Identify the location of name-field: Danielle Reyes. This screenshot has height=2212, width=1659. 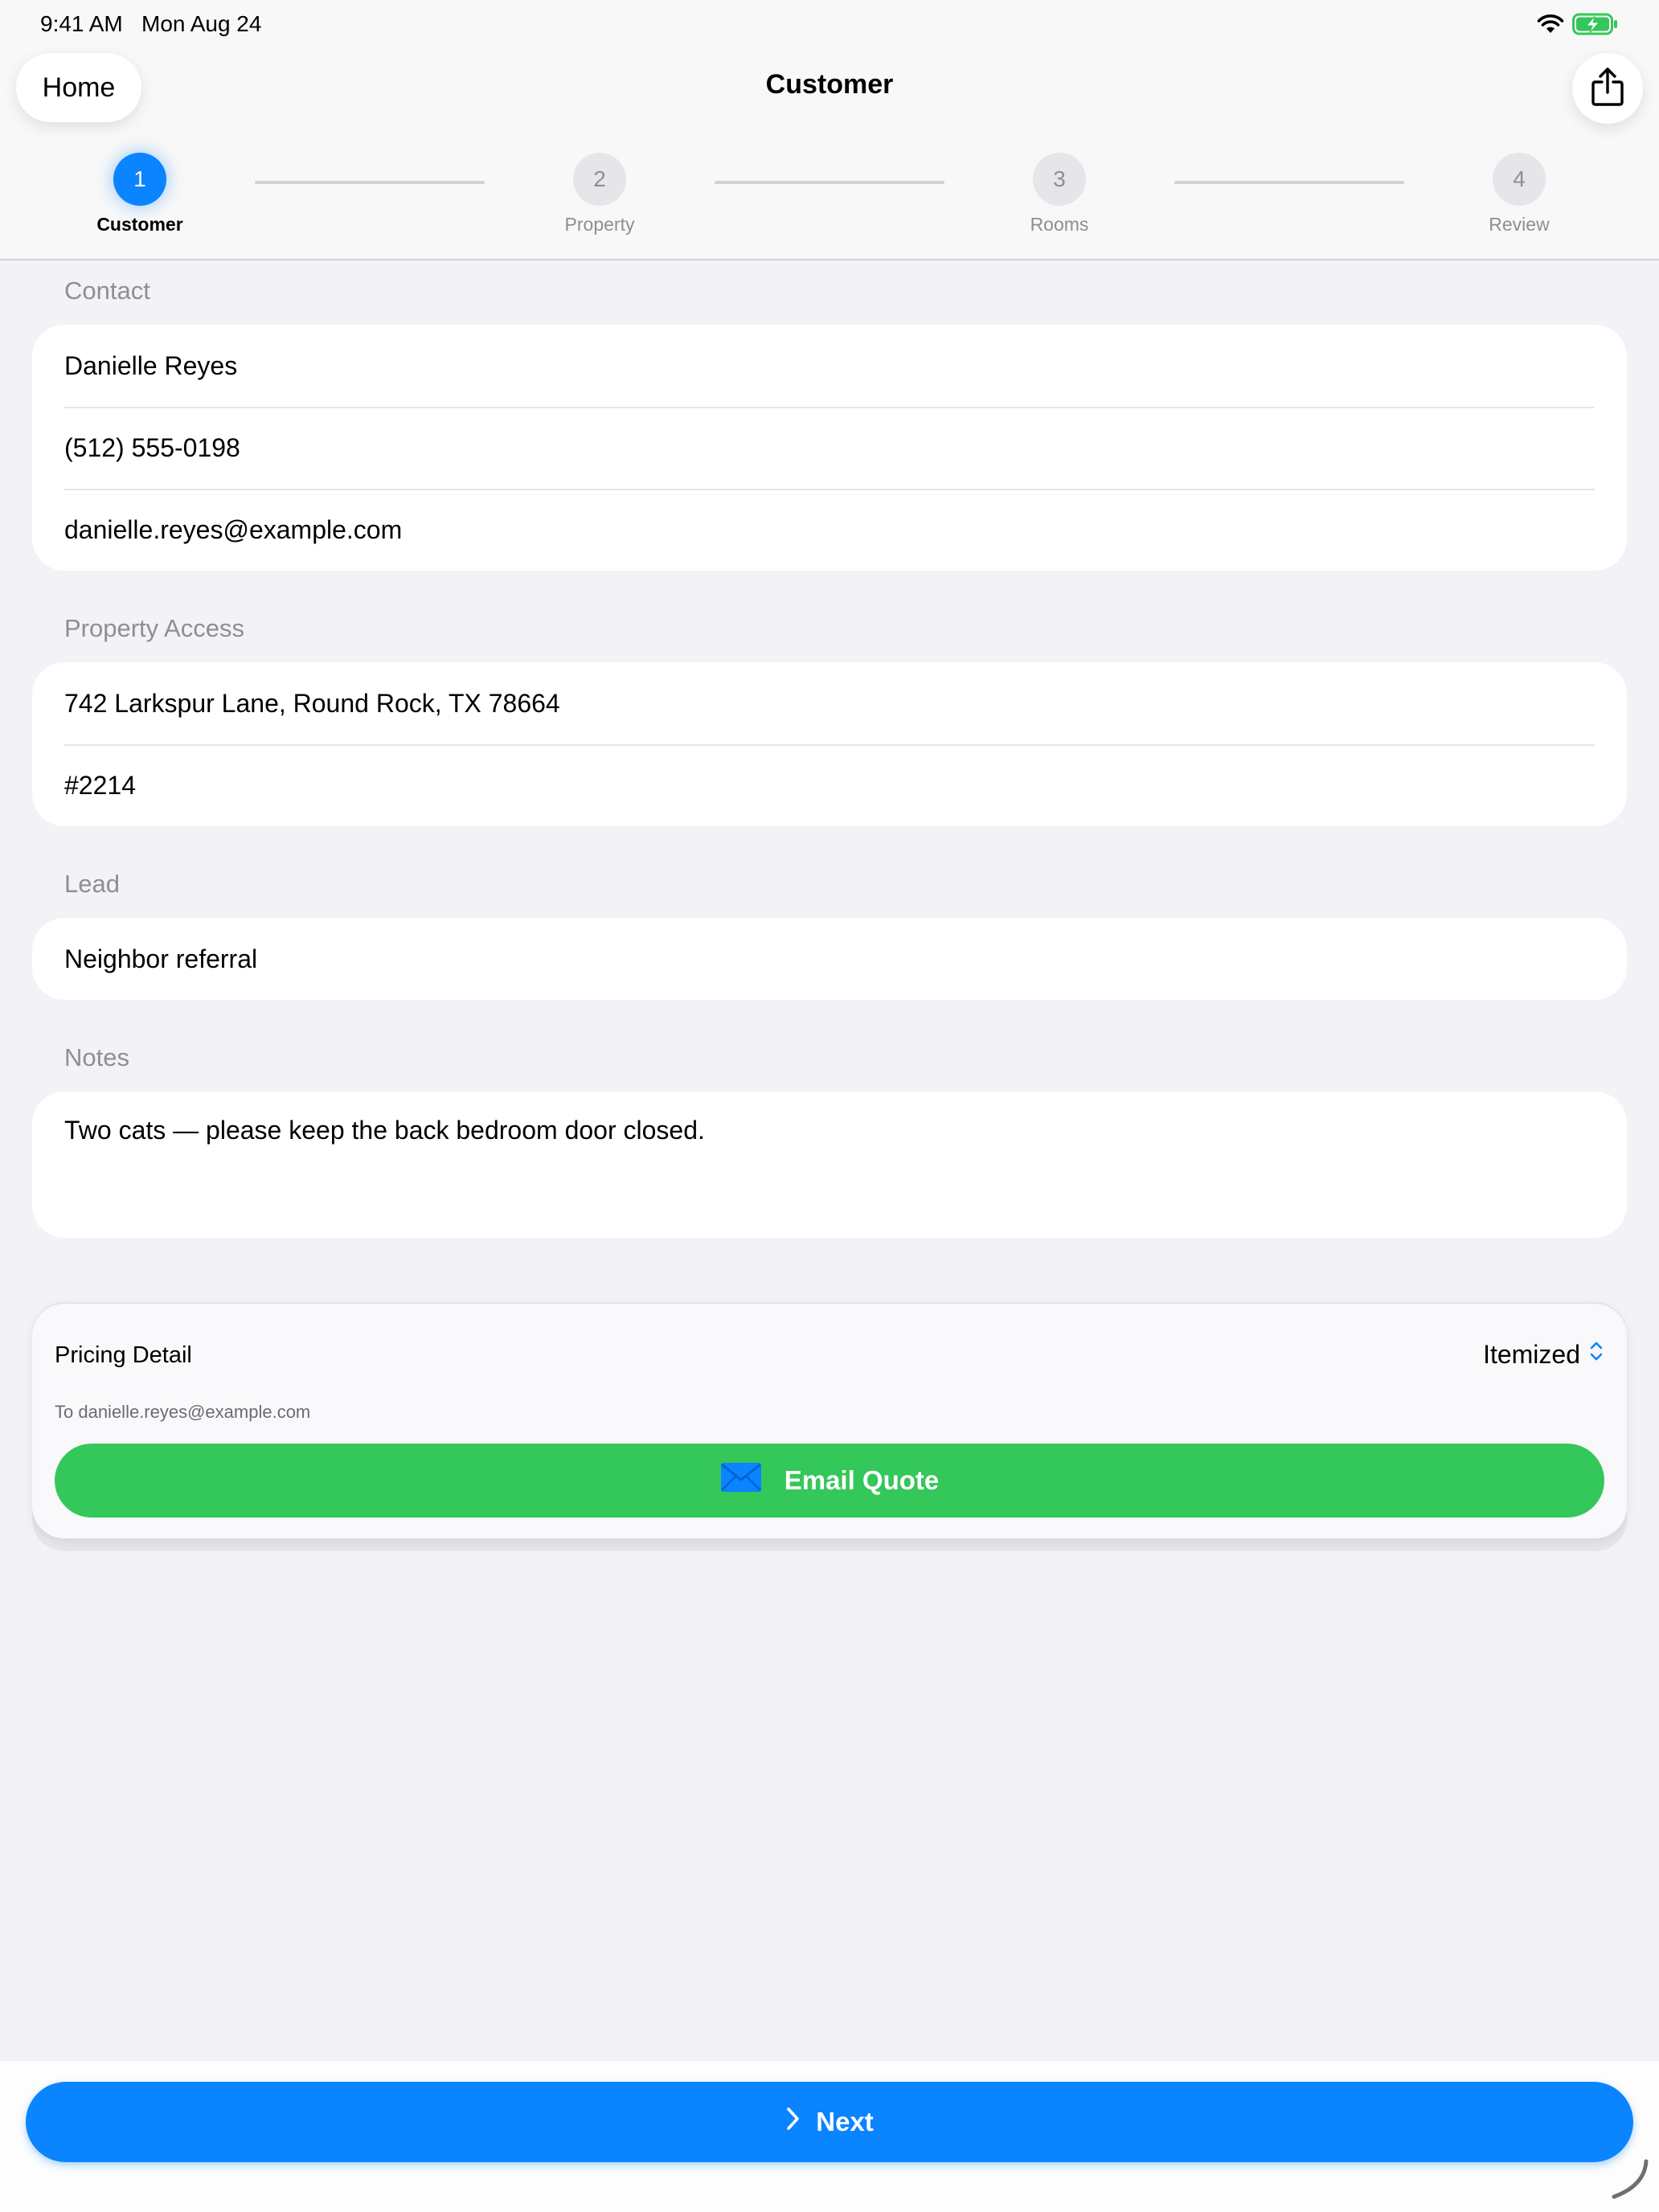
(829, 366).